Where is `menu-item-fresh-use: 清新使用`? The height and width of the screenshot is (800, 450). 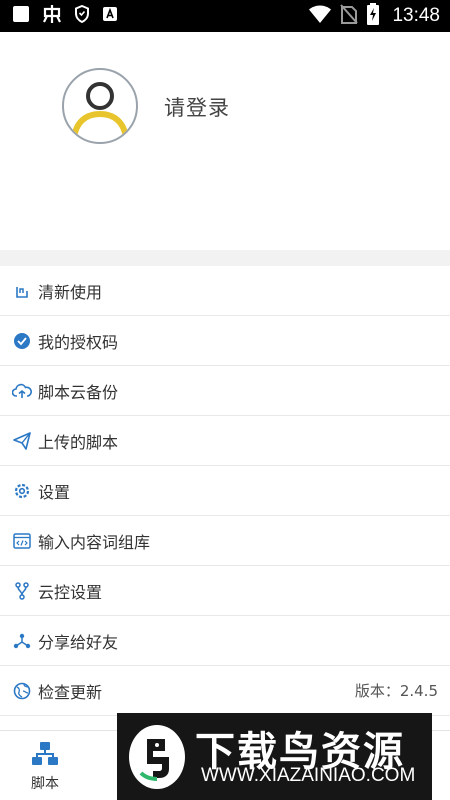 menu-item-fresh-use: 清新使用 is located at coordinates (225, 291).